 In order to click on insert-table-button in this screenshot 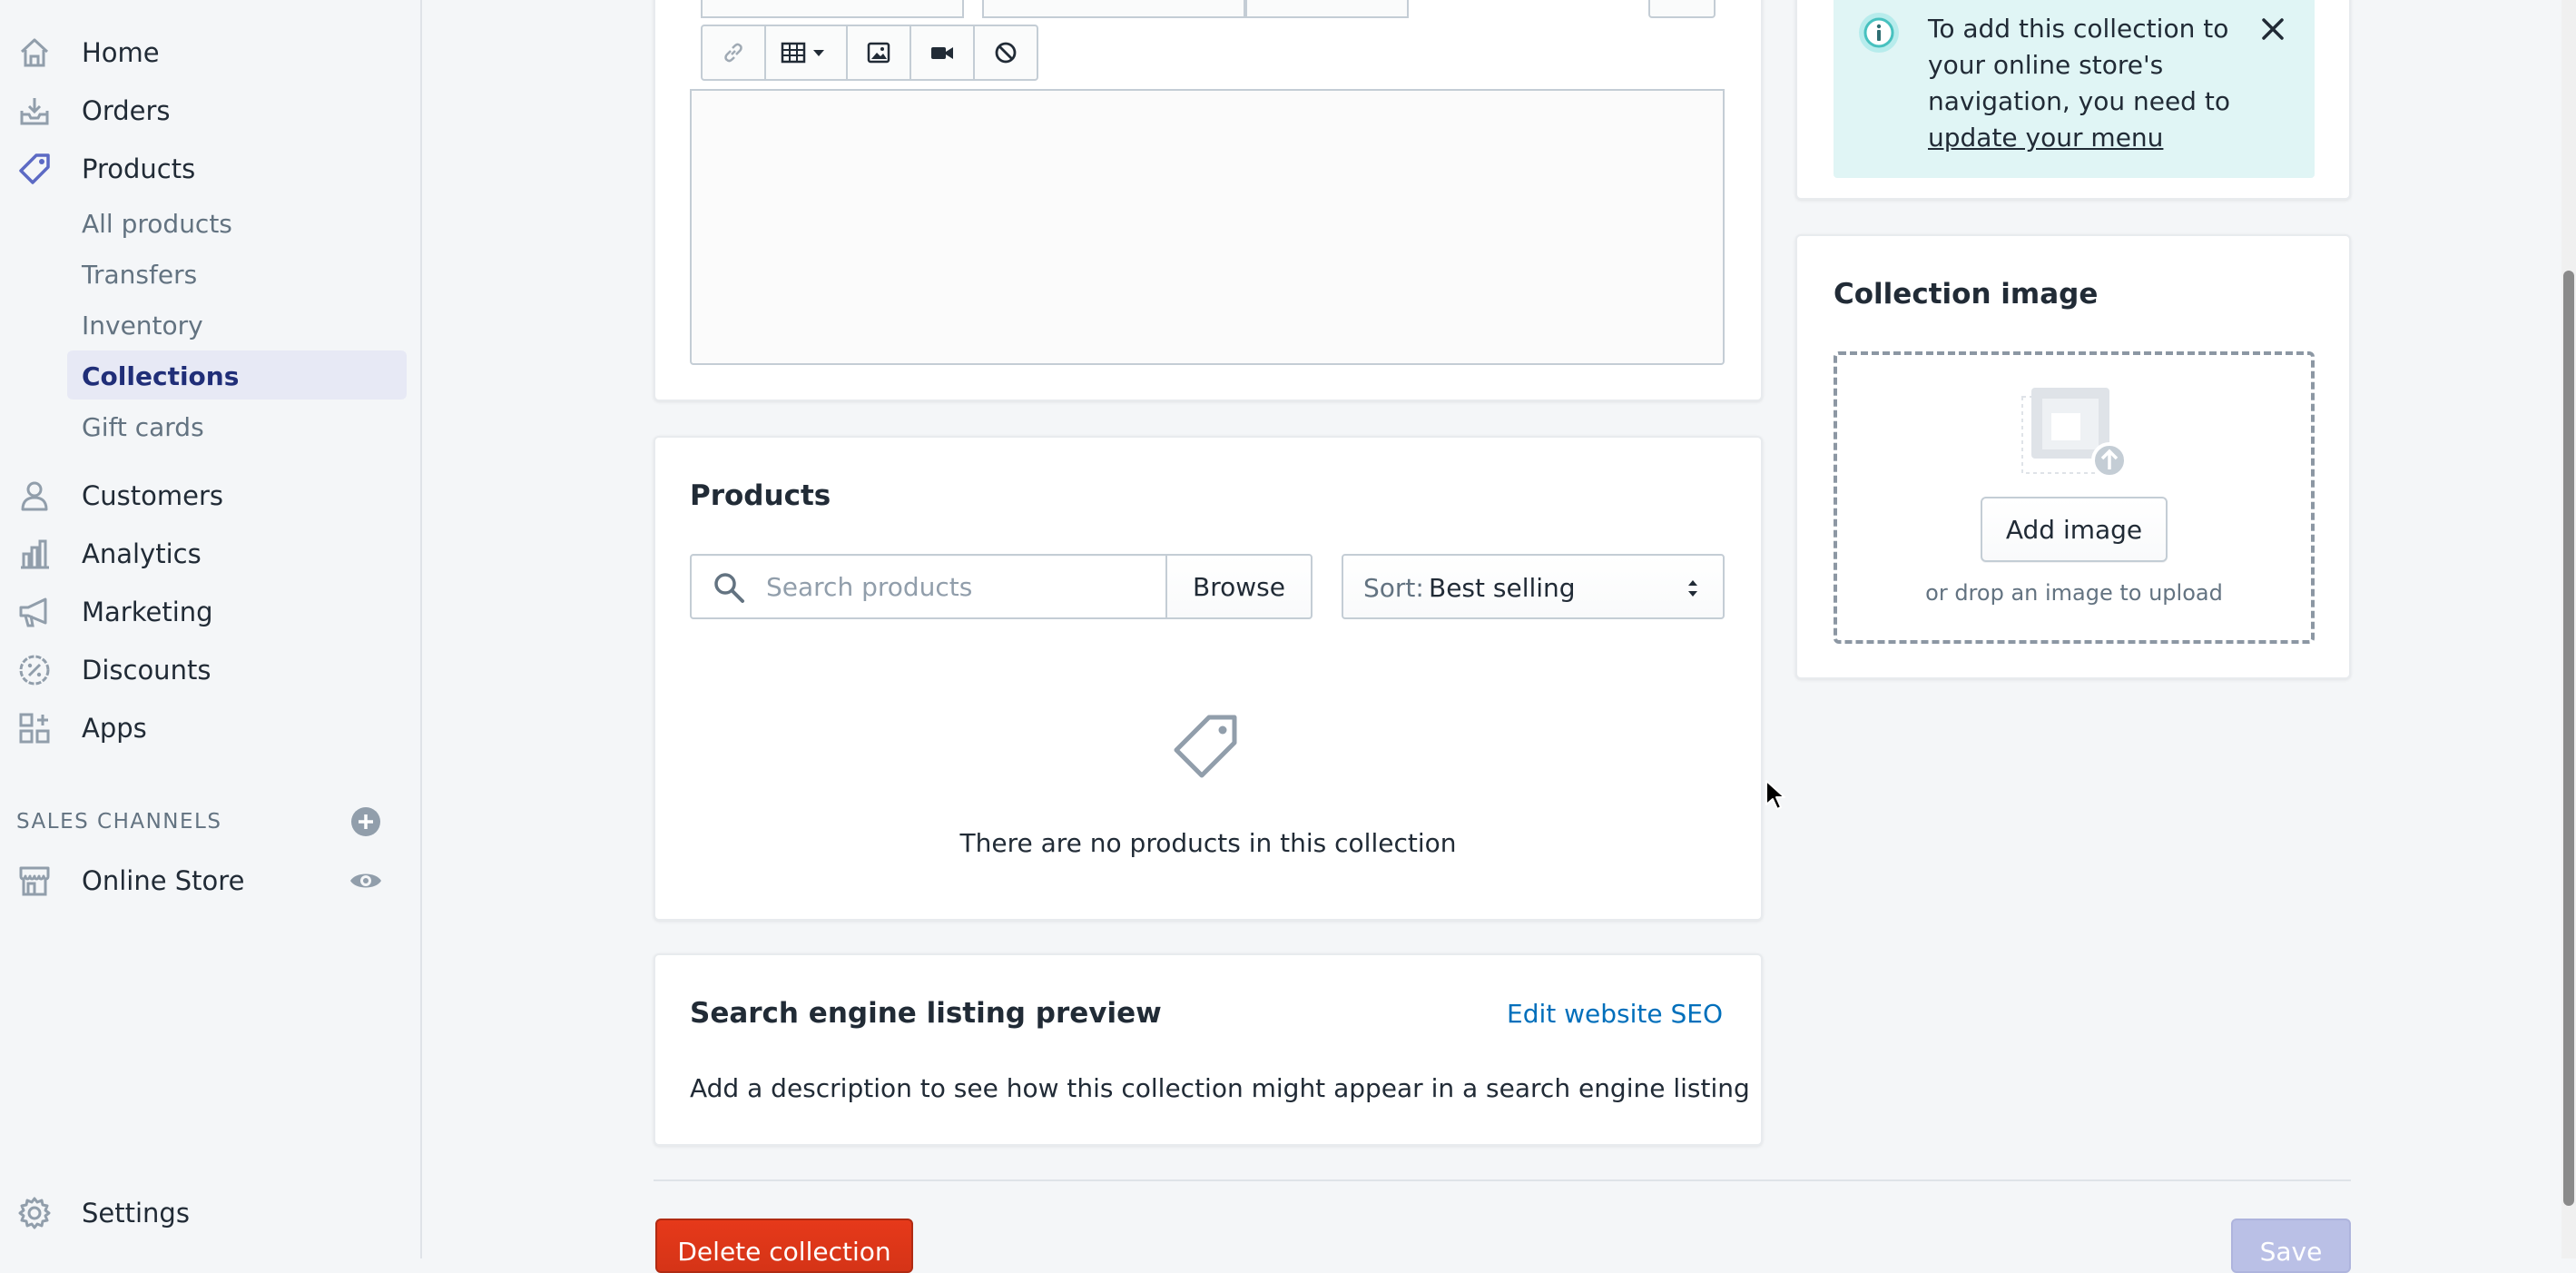, I will do `click(806, 53)`.